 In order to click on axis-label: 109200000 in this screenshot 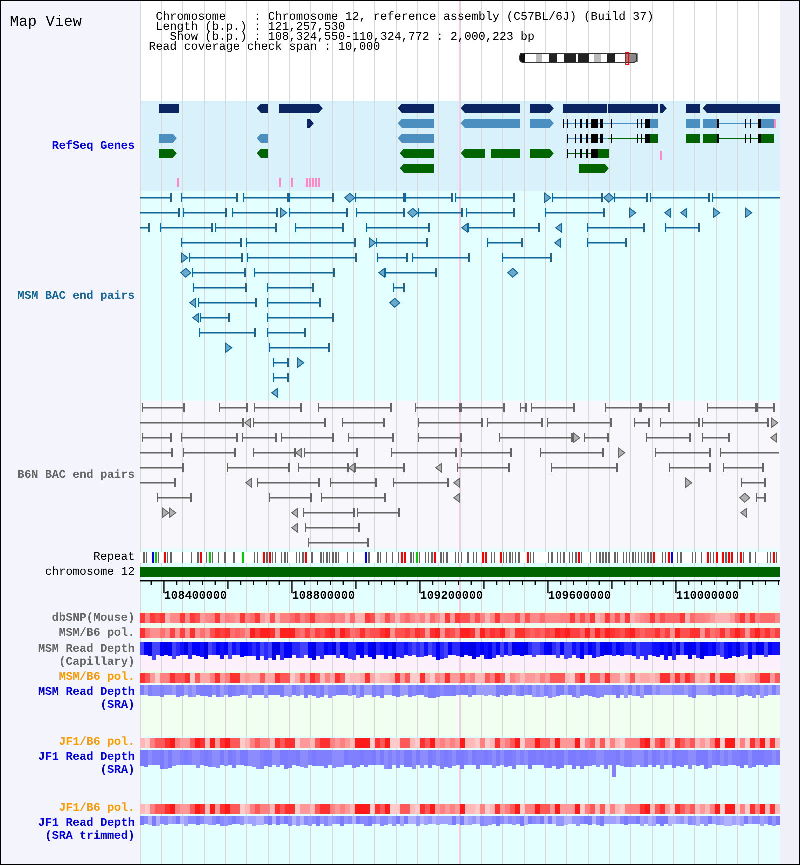, I will do `click(452, 596)`.